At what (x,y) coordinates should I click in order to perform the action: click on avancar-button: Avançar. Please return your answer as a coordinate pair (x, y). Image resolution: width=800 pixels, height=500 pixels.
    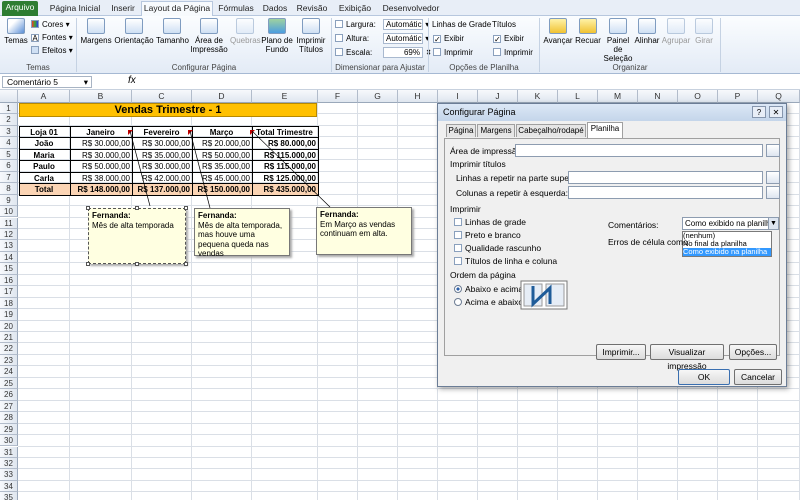
    Looking at the image, I should click on (558, 31).